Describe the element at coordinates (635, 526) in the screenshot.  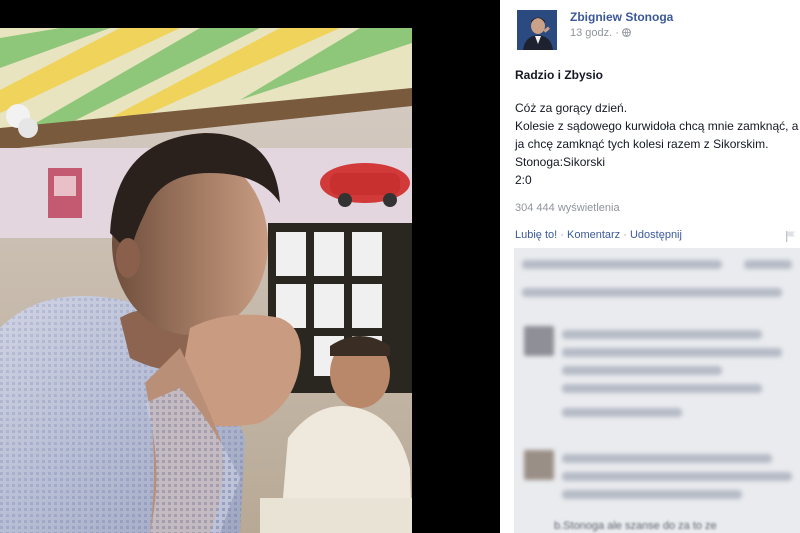
I see `comment-fragment: b.Stonoga ale szanse do za to ze` at that location.